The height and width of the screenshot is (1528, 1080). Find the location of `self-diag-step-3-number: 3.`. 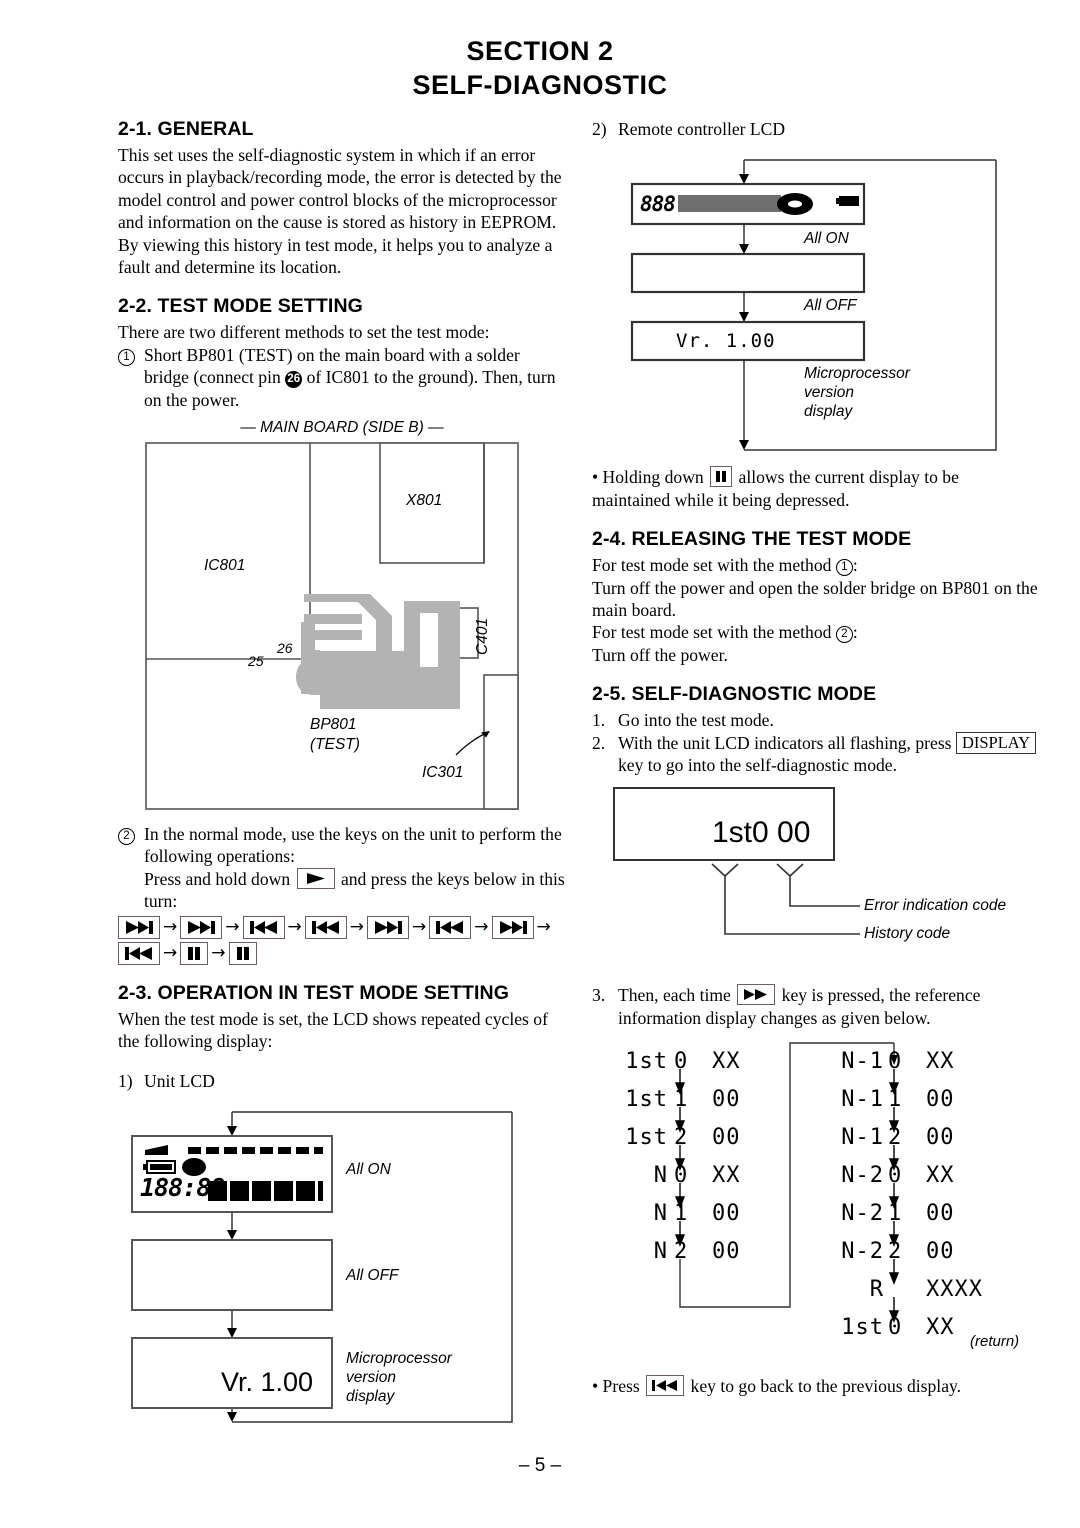

self-diag-step-3-number: 3. is located at coordinates (599, 995).